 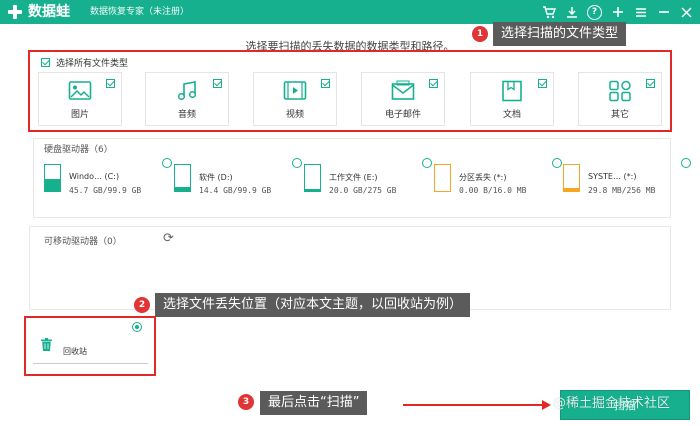 I want to click on drive-c-icon, so click(x=52, y=178).